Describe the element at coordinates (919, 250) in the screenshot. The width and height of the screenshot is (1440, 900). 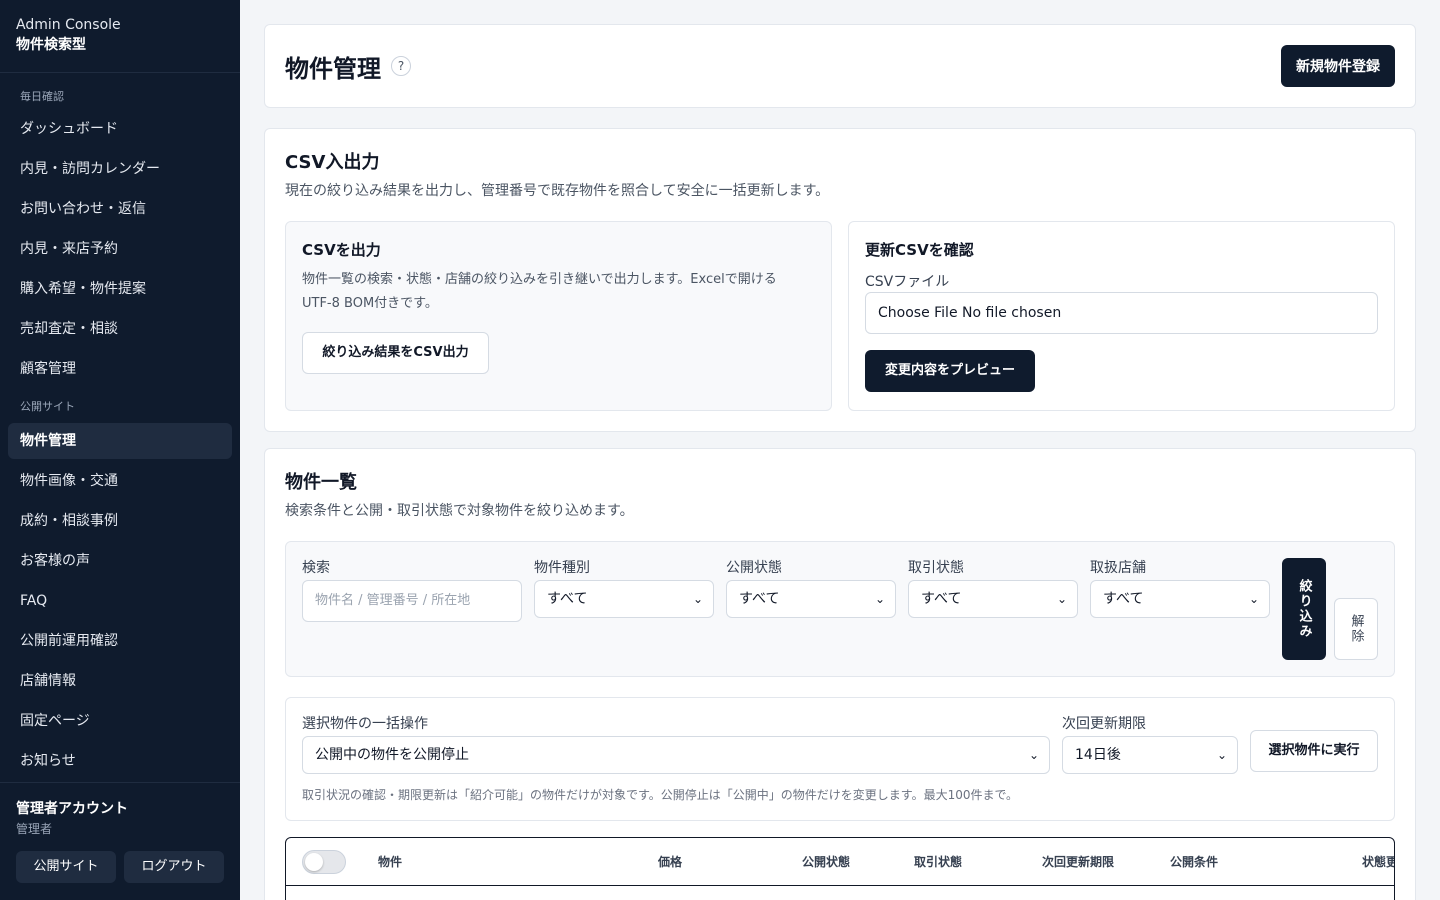
I see `csv-import-title: 更新CSVを確認` at that location.